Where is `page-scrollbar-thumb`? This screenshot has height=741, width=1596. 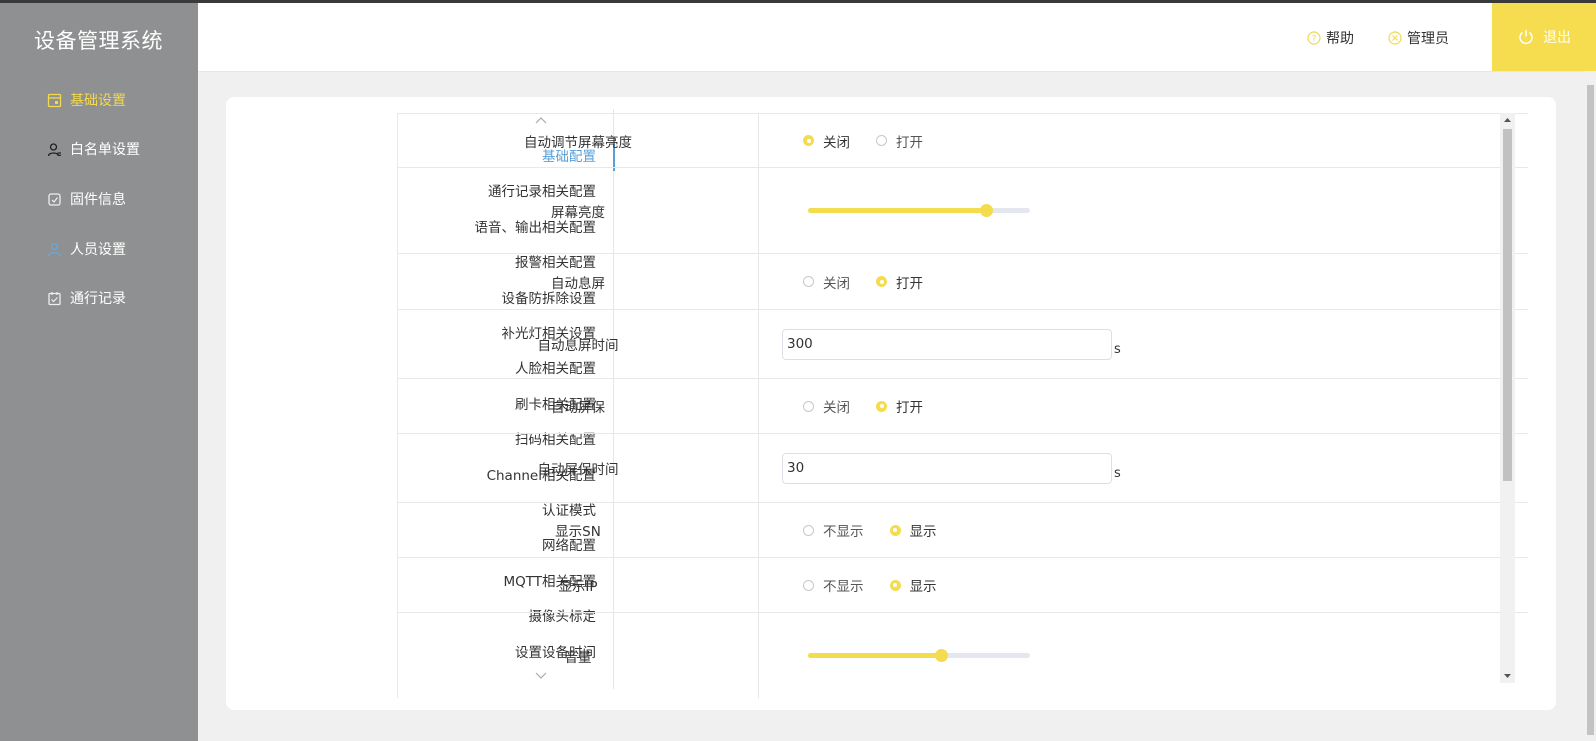
page-scrollbar-thumb is located at coordinates (1590, 410).